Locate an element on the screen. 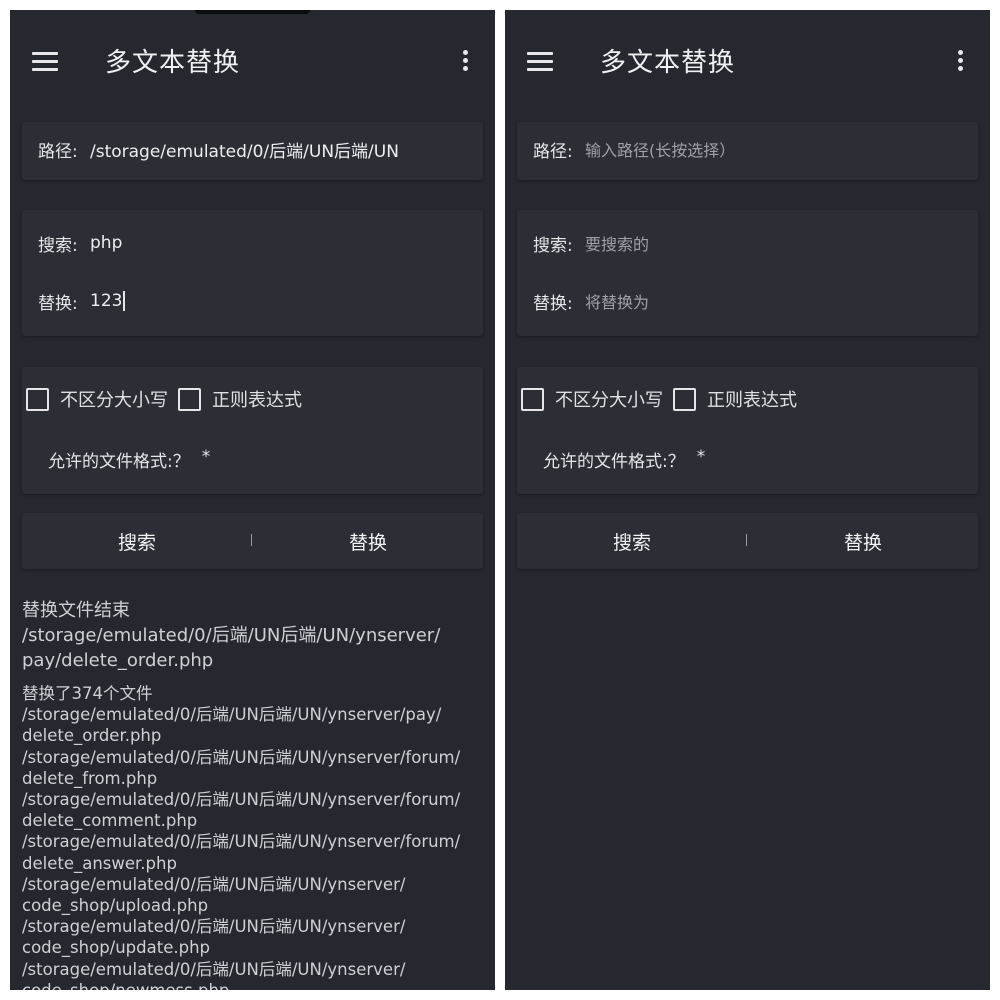 Image resolution: width=1000 pixels, height=1000 pixels. log-header-line: 替换文件结束 is located at coordinates (76, 610).